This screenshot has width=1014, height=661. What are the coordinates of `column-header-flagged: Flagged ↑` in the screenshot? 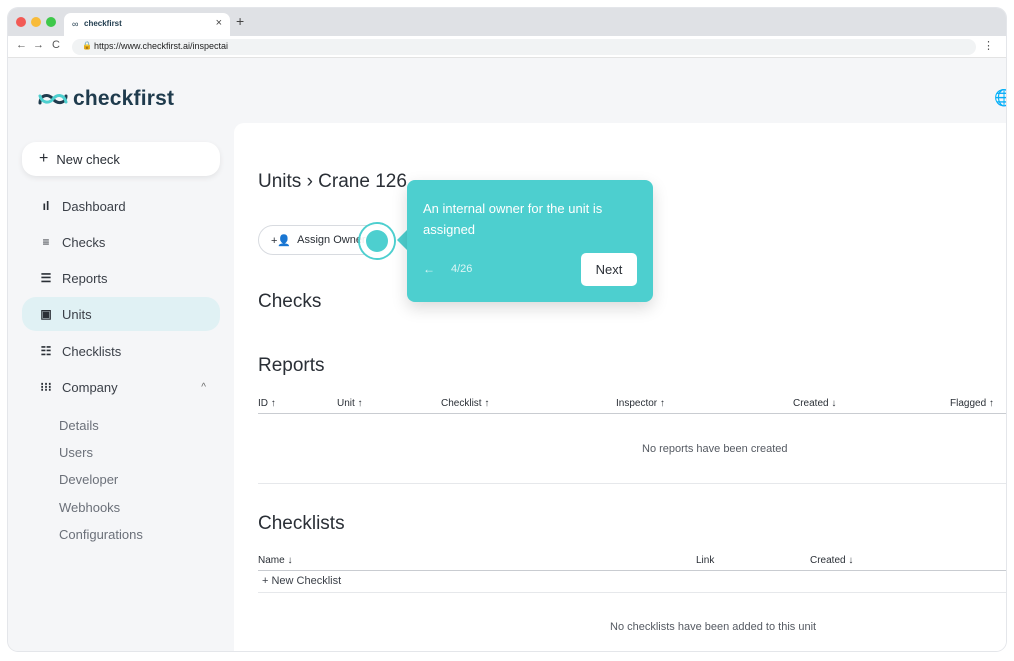 It's located at (972, 403).